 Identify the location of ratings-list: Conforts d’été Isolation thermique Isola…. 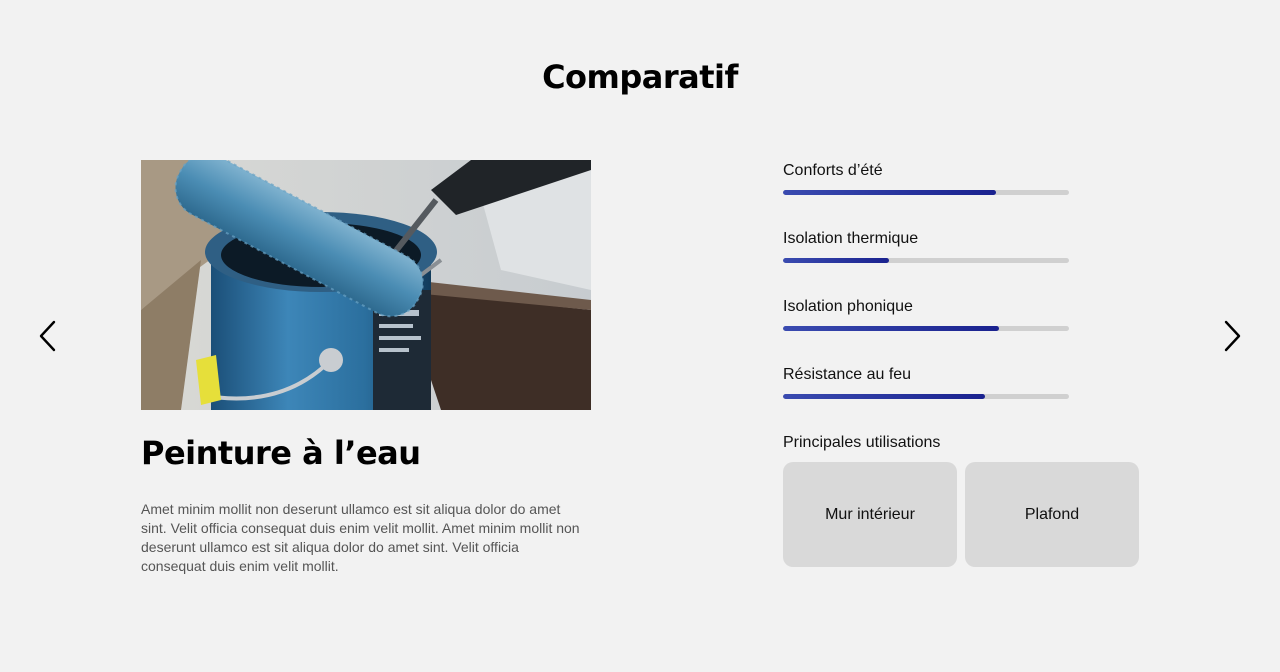
(933, 296).